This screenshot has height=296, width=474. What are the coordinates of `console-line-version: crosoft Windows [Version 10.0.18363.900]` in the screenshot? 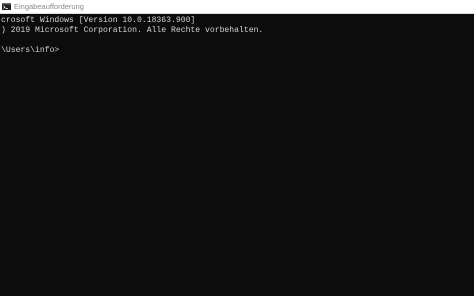 It's located at (98, 20).